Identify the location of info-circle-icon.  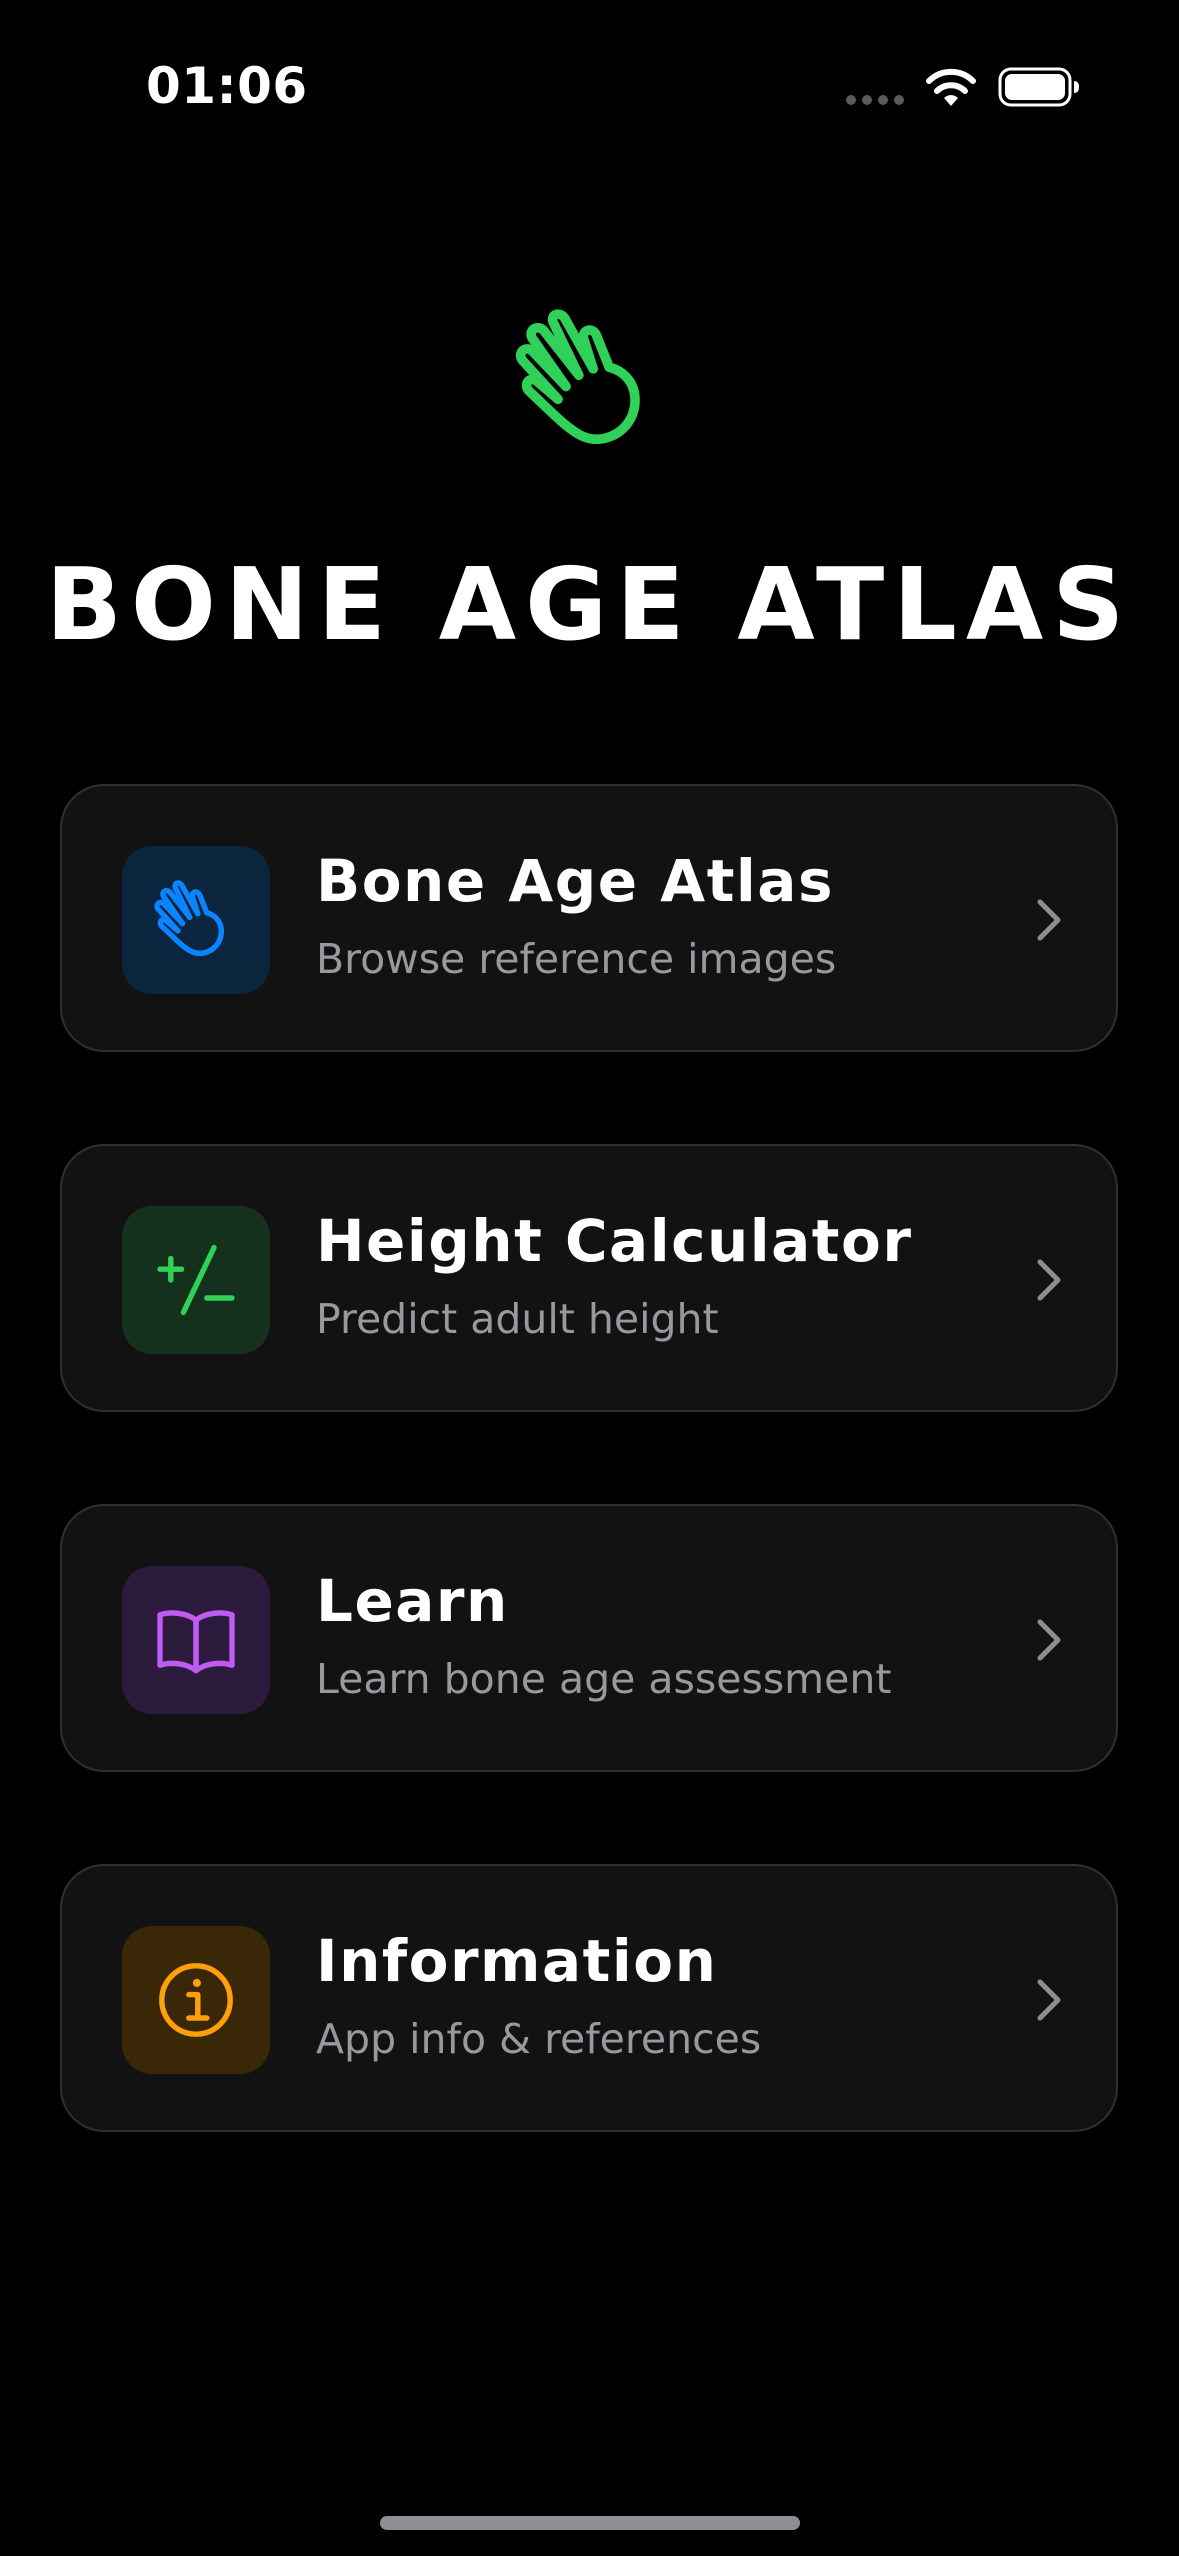
(196, 2000).